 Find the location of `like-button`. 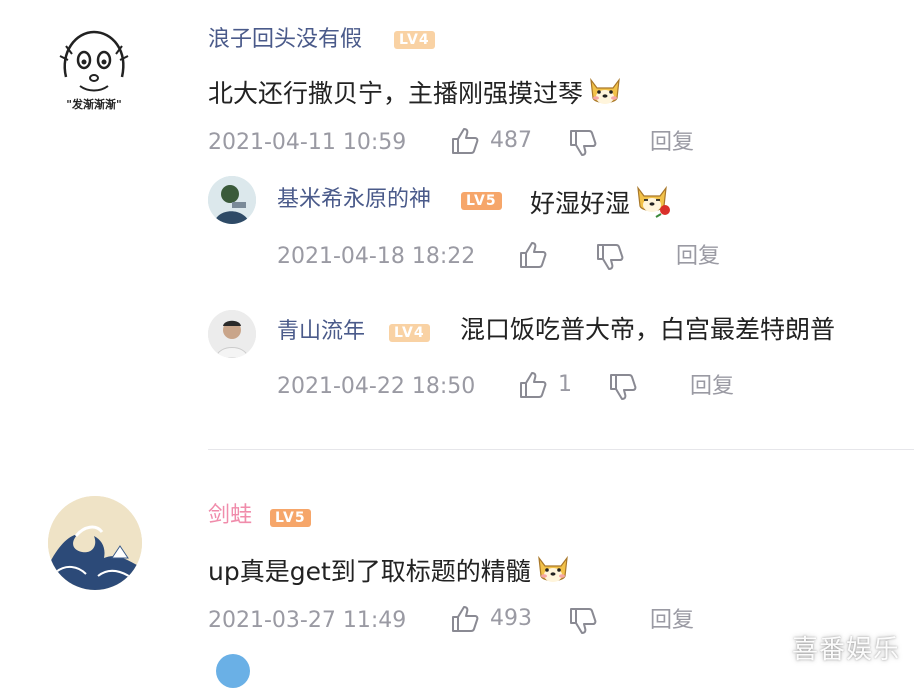

like-button is located at coordinates (533, 255).